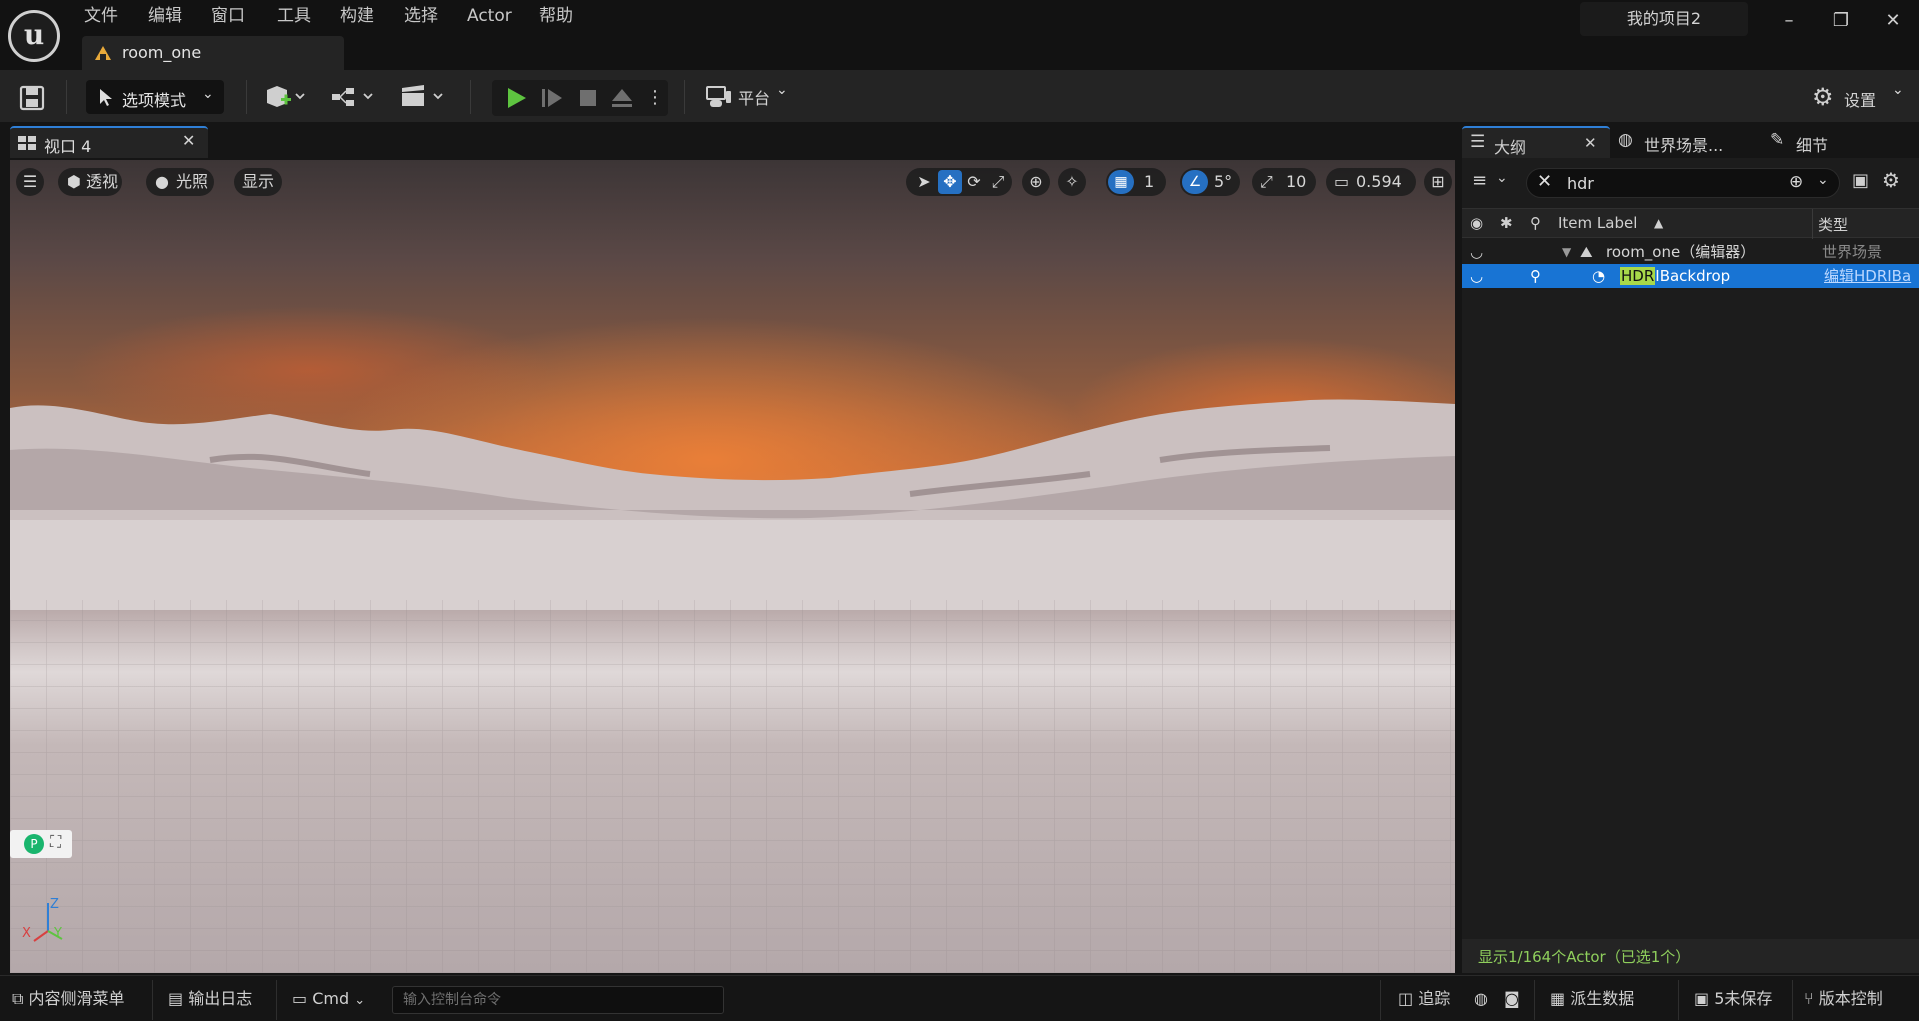 The image size is (1919, 1021). What do you see at coordinates (1891, 180) in the screenshot?
I see `gear-icon: ⚙` at bounding box center [1891, 180].